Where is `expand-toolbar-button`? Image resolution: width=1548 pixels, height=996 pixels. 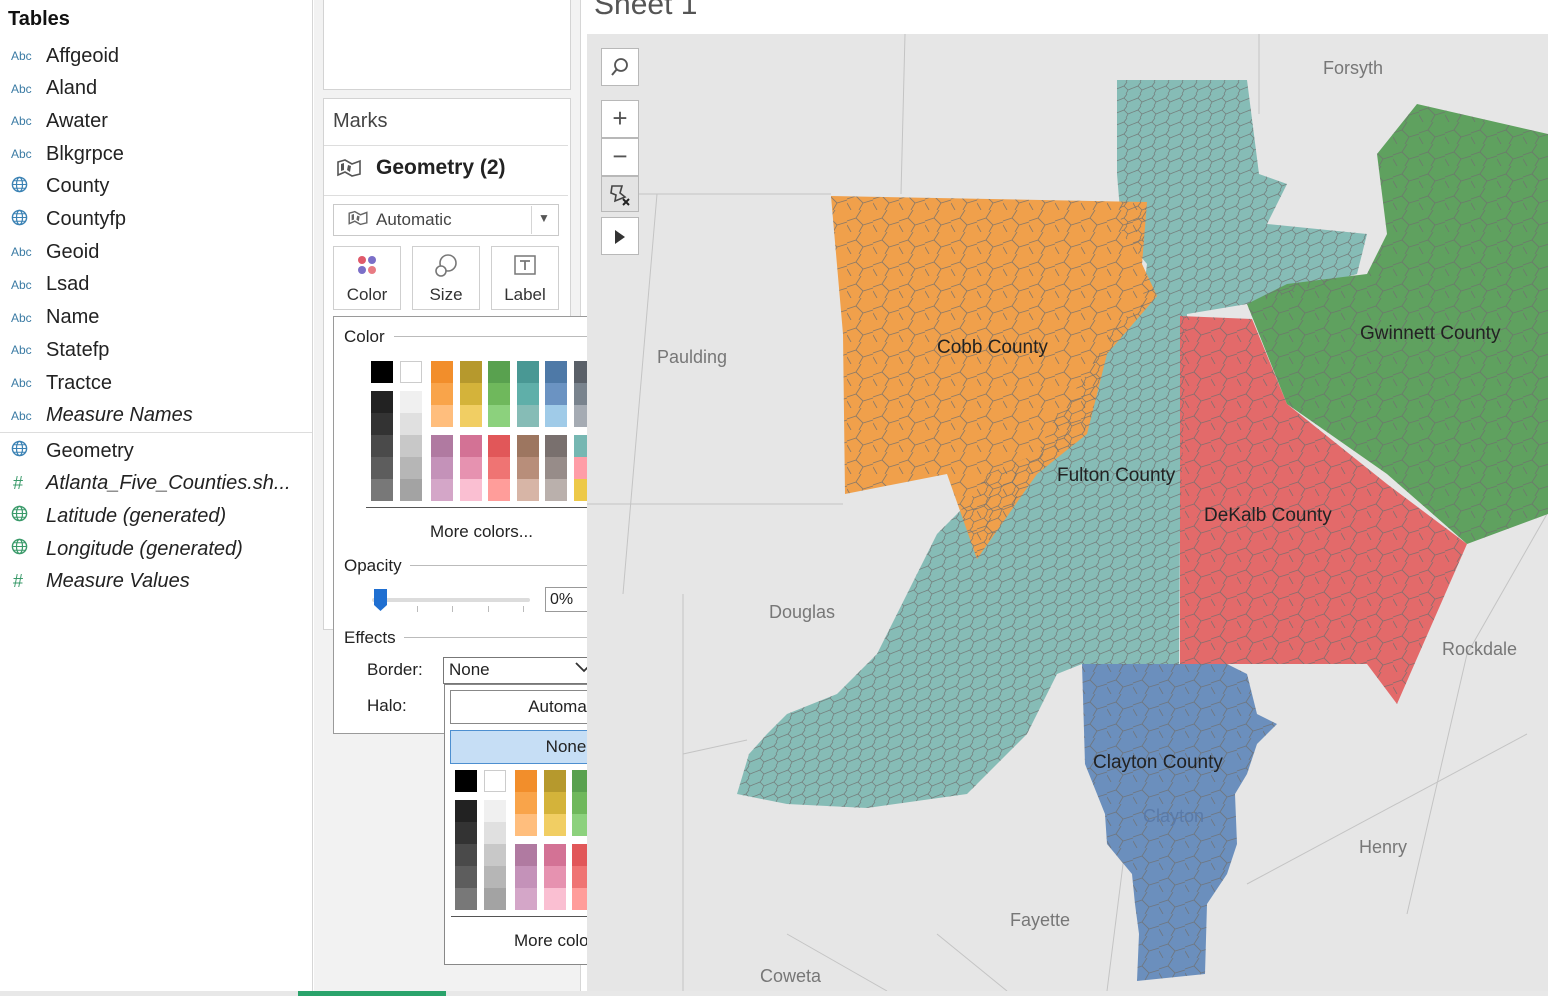 expand-toolbar-button is located at coordinates (620, 236).